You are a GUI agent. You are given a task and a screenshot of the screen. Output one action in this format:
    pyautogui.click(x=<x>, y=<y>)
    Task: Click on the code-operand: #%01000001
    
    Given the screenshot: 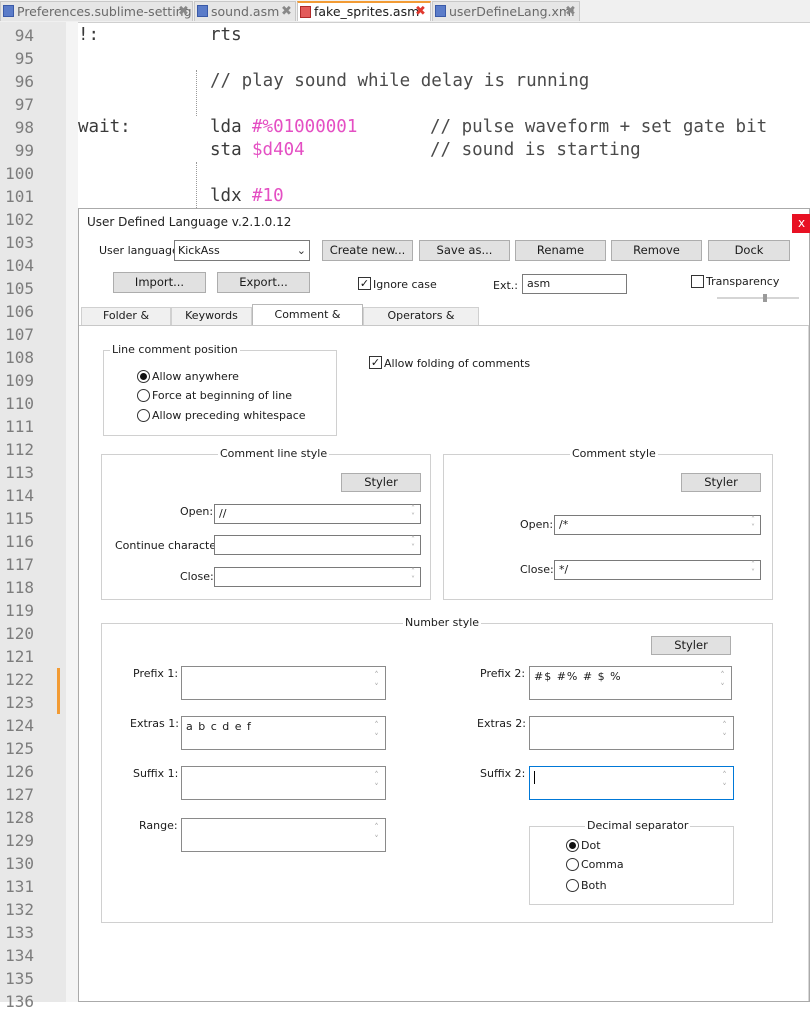 What is the action you would take?
    pyautogui.click(x=305, y=127)
    